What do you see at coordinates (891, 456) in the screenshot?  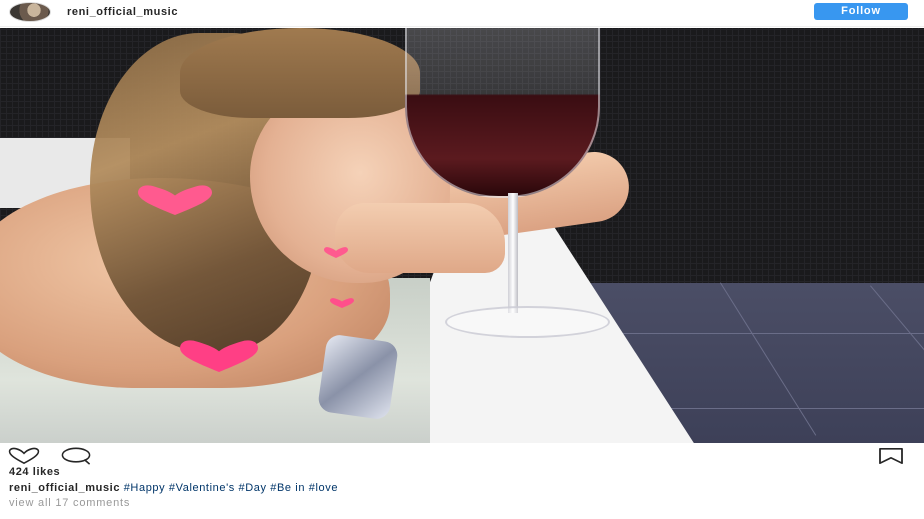 I see `bookmark-icon` at bounding box center [891, 456].